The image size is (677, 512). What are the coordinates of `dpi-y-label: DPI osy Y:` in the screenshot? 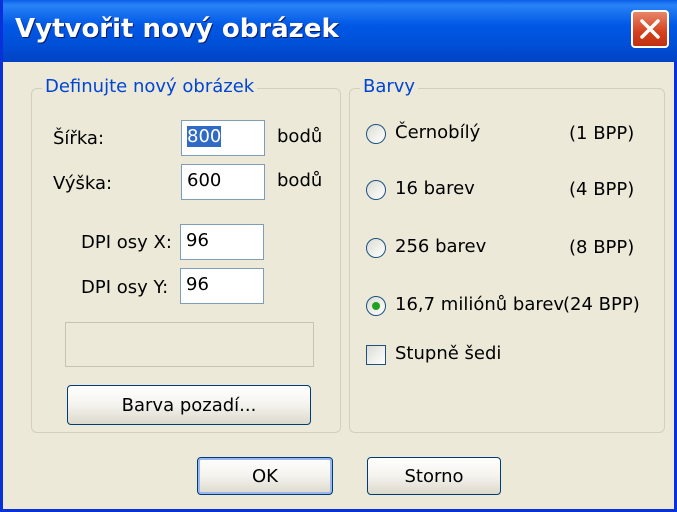 It's located at (125, 287).